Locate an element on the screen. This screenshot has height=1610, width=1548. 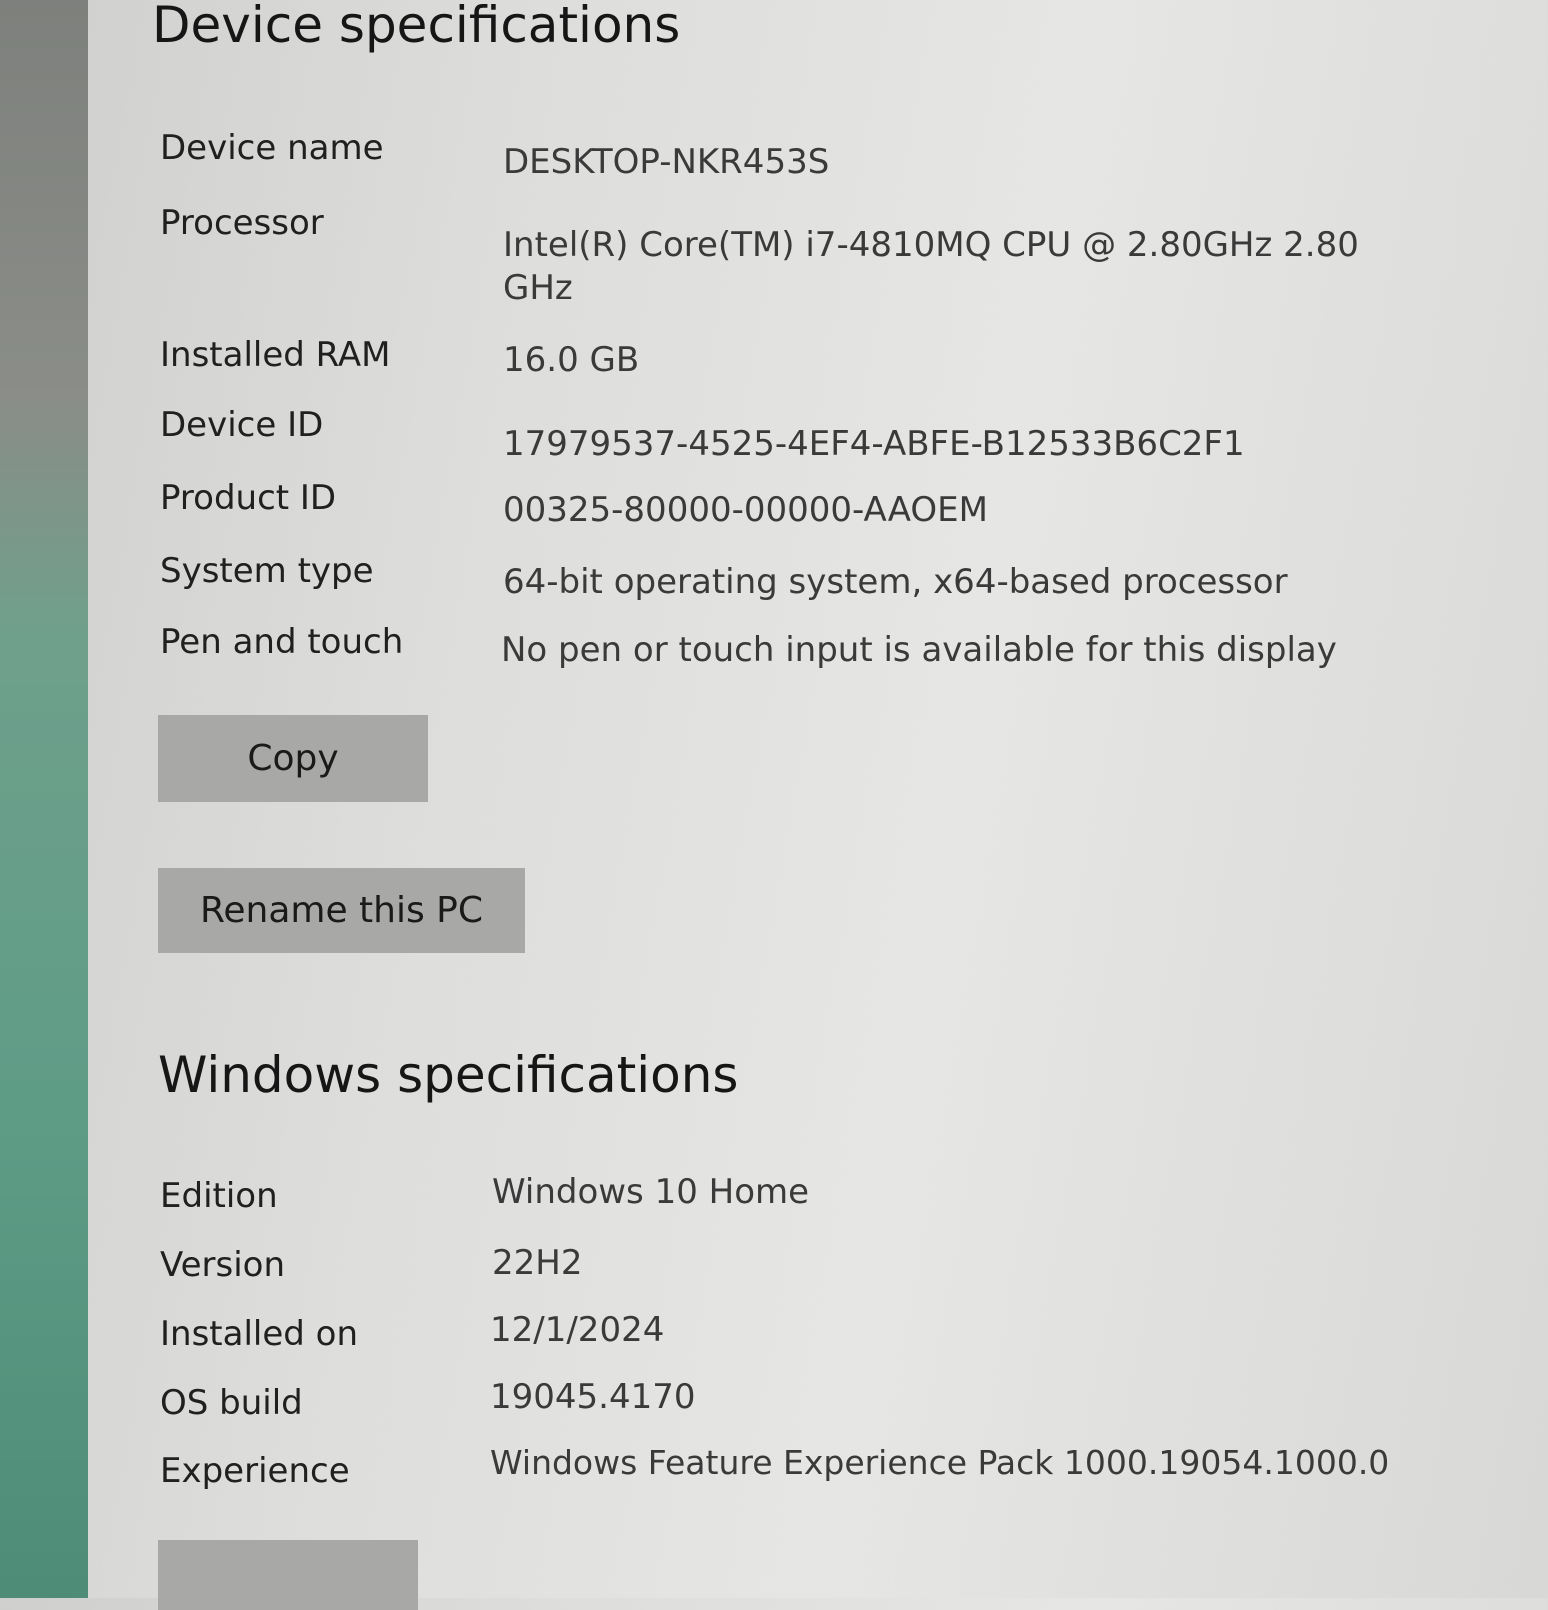
label-experience: Experience is located at coordinates (255, 1471).